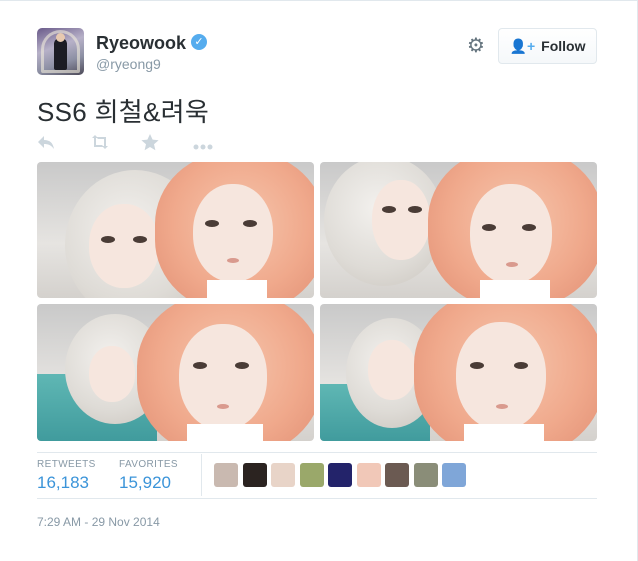 This screenshot has height=561, width=638. I want to click on gear-icon: ⚙, so click(476, 46).